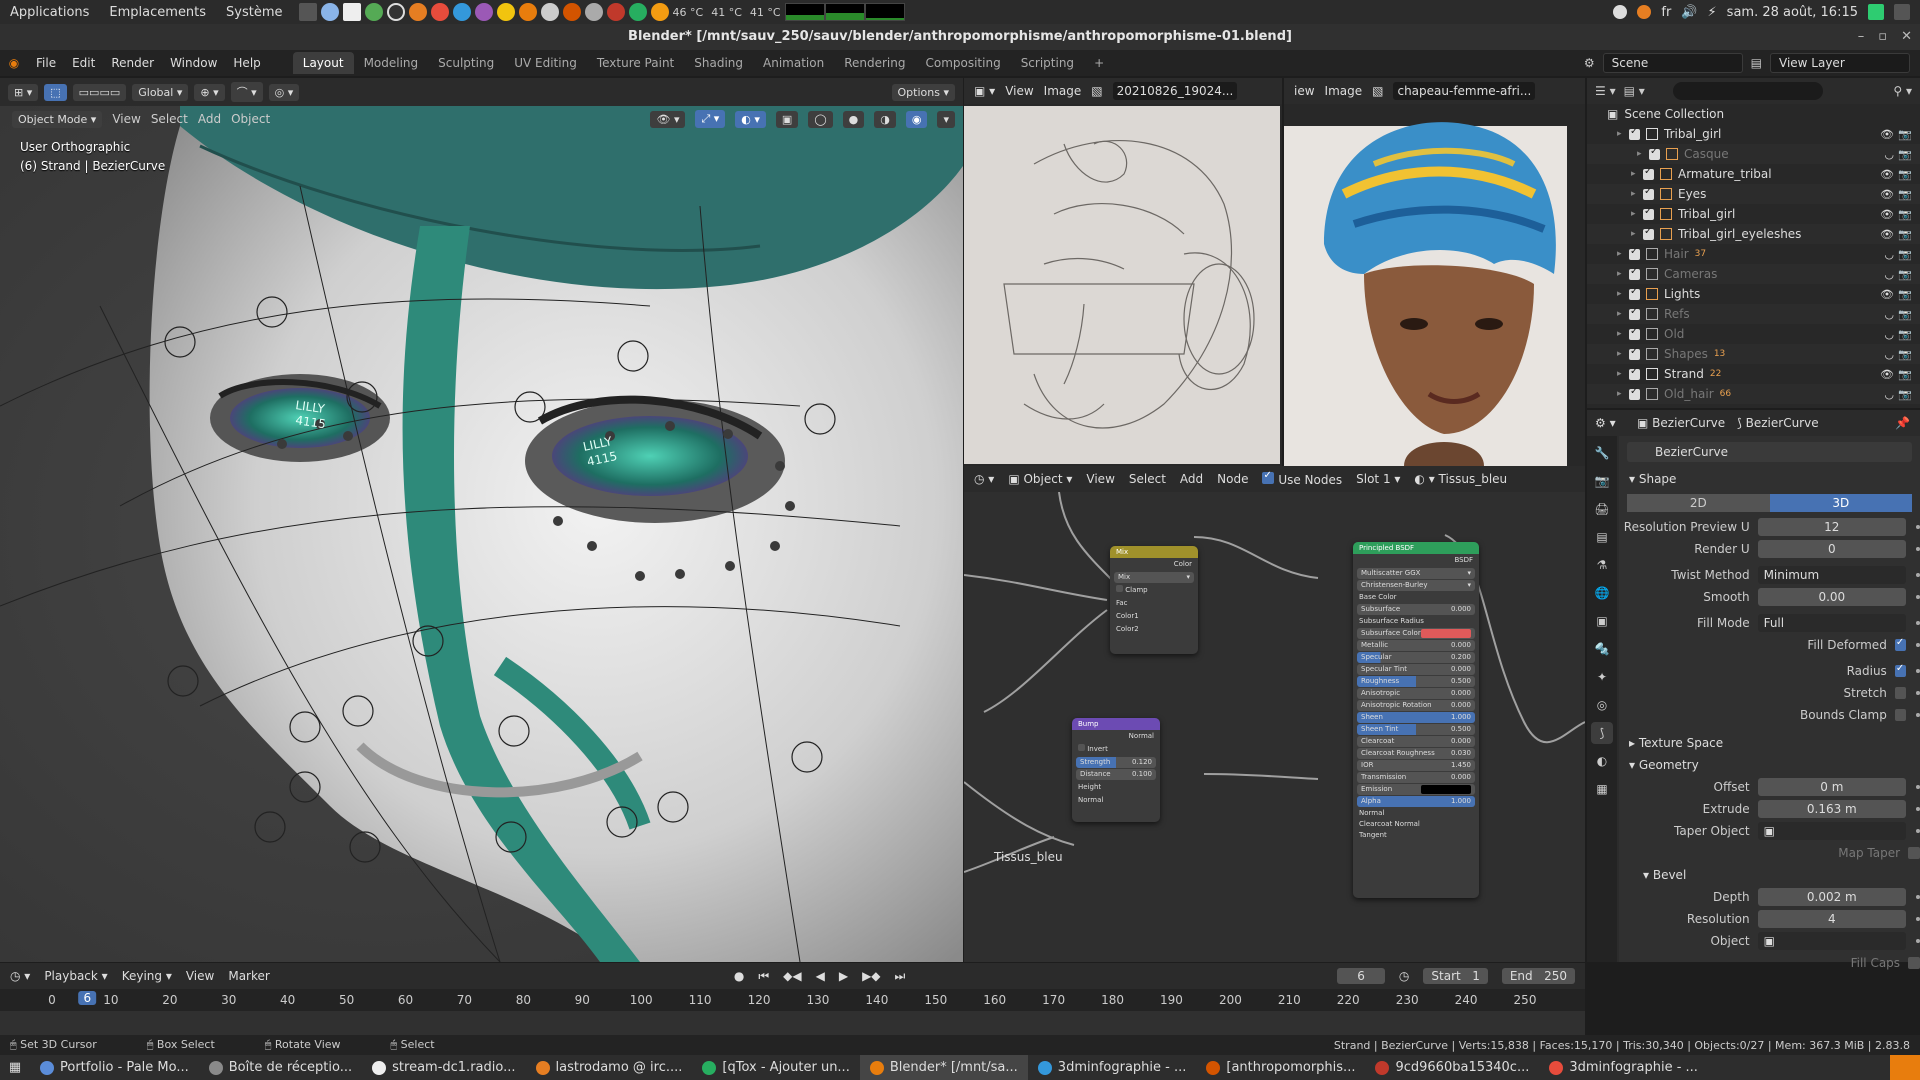  What do you see at coordinates (351, 12) in the screenshot?
I see `files-icon` at bounding box center [351, 12].